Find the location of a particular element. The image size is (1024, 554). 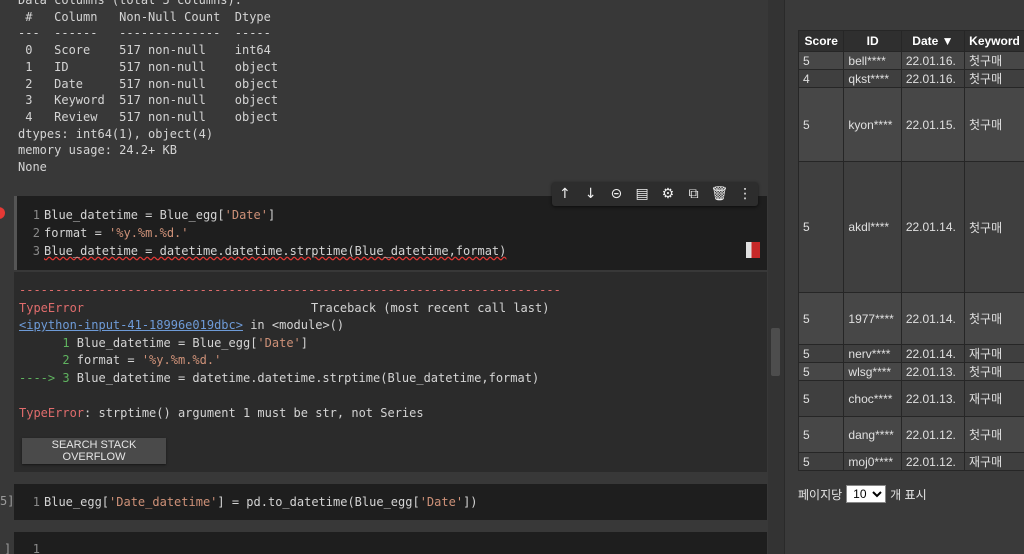

info-line: 1 ID 517 non-null object is located at coordinates (148, 66).